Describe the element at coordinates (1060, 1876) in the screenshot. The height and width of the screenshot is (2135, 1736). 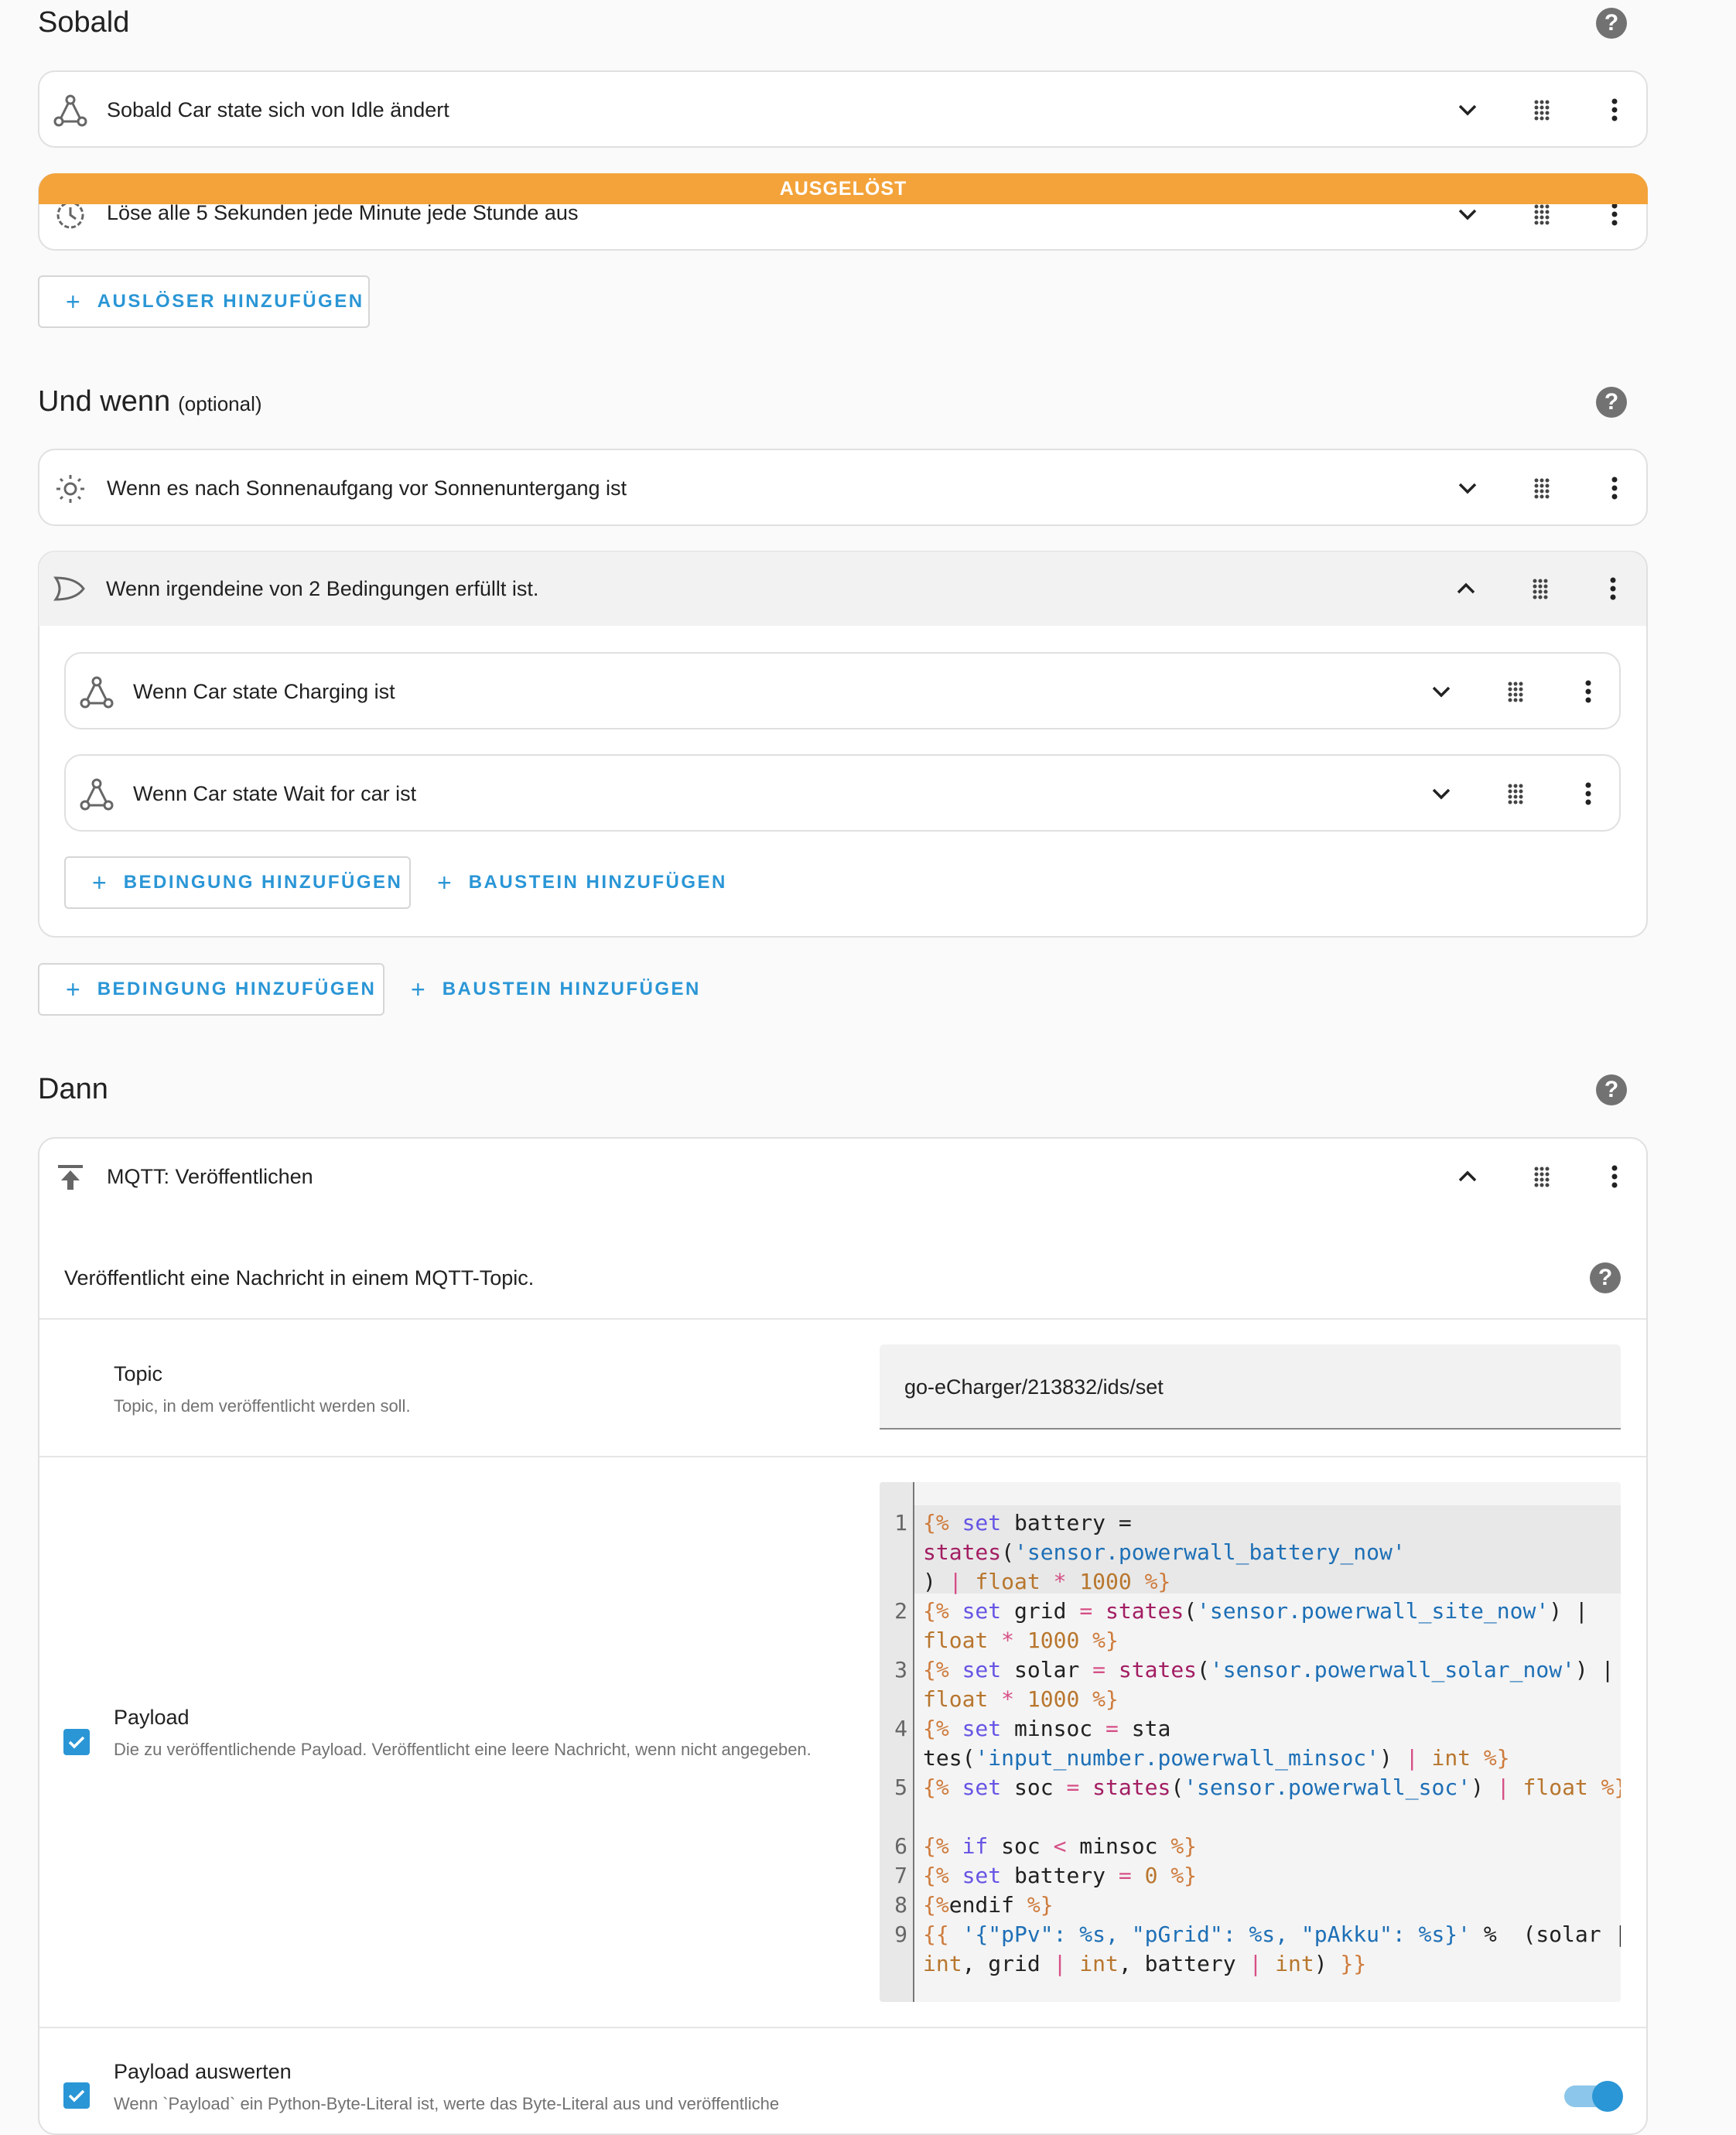
I see `code-line: {% set battery = 0 %}` at that location.